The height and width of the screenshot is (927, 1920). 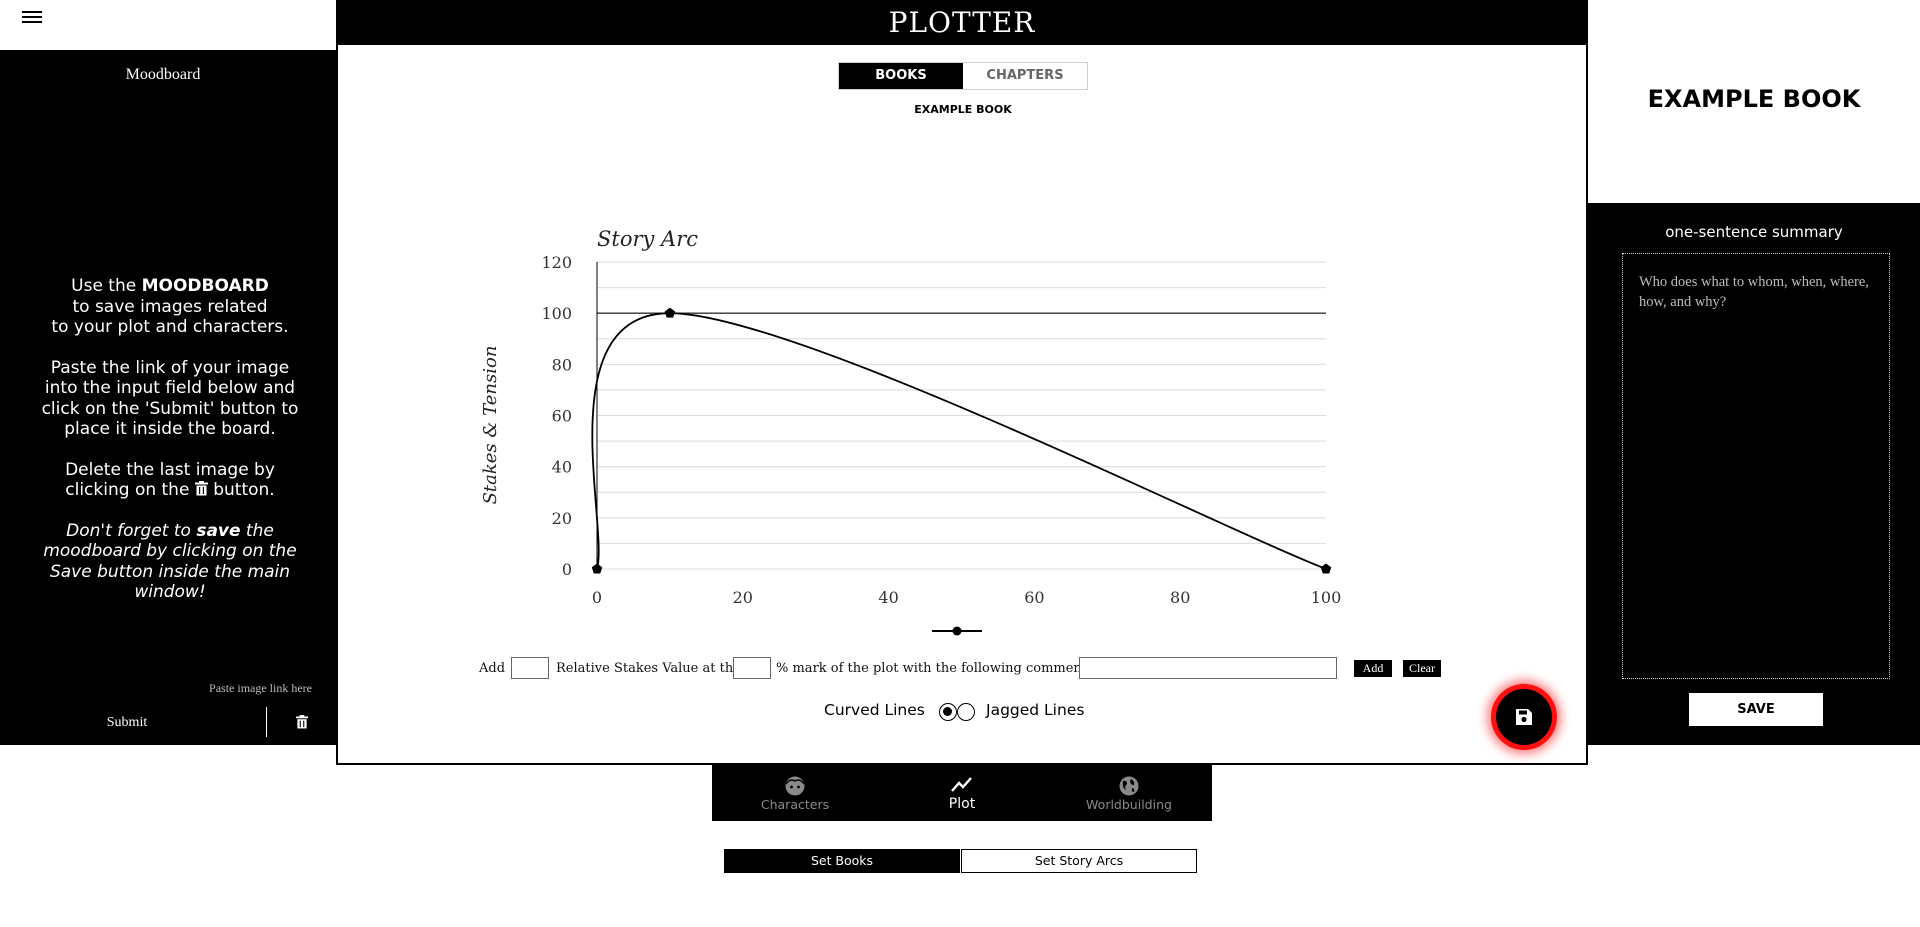 What do you see at coordinates (562, 364) in the screenshot?
I see `y-tick-label: 80` at bounding box center [562, 364].